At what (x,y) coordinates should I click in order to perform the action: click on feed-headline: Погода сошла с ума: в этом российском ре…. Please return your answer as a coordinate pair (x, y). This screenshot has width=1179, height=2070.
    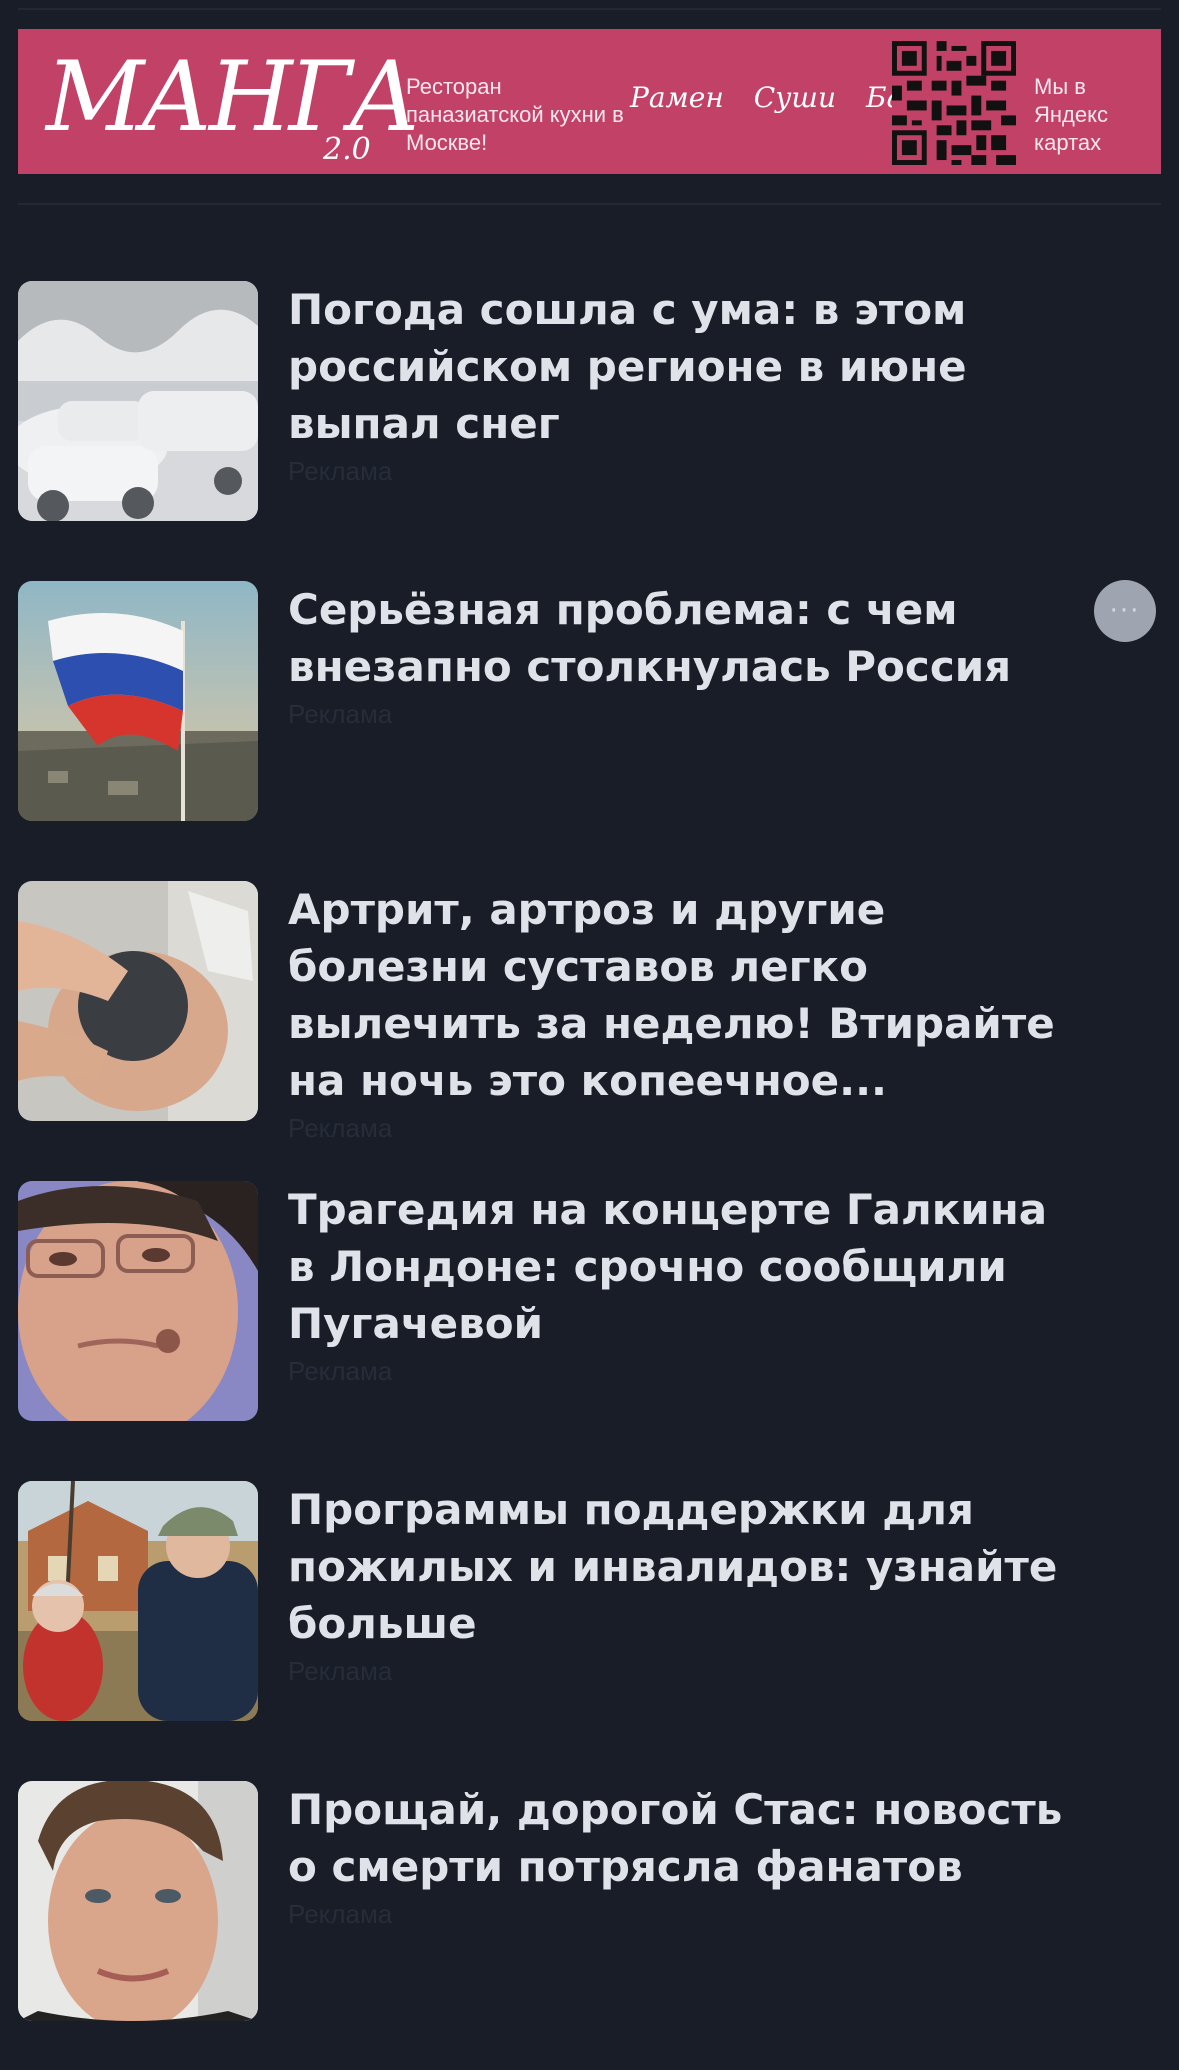
    Looking at the image, I should click on (688, 384).